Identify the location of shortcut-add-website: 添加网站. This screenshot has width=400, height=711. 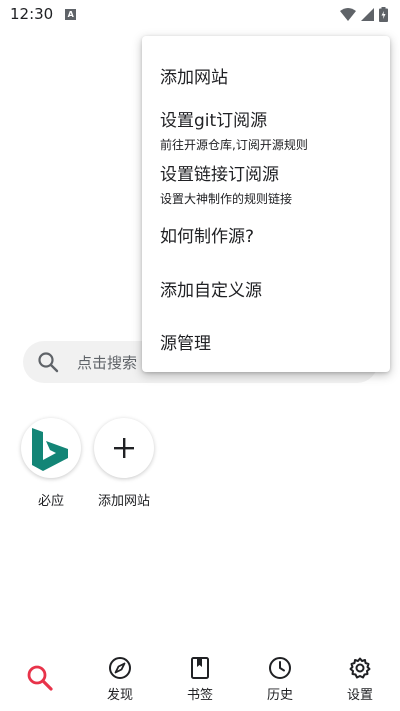
(124, 463).